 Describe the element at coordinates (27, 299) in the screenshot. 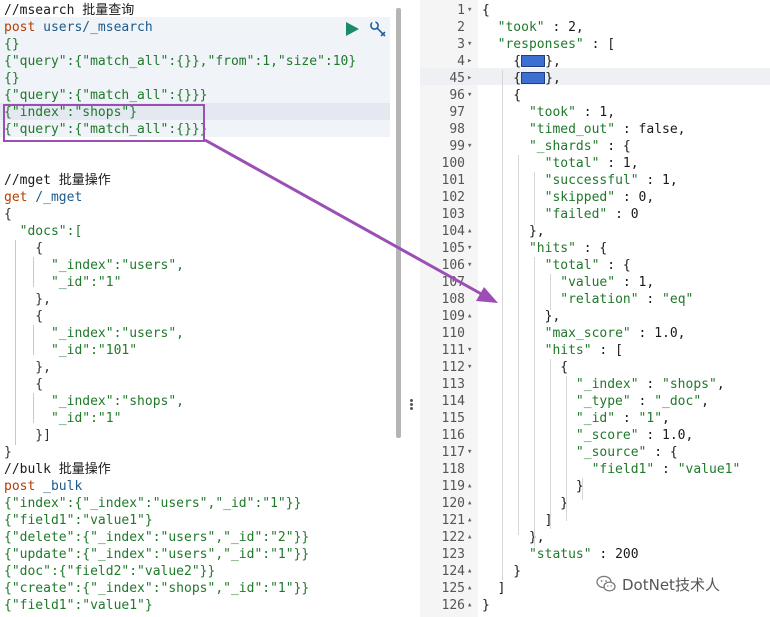

I see `editor-line: },` at that location.